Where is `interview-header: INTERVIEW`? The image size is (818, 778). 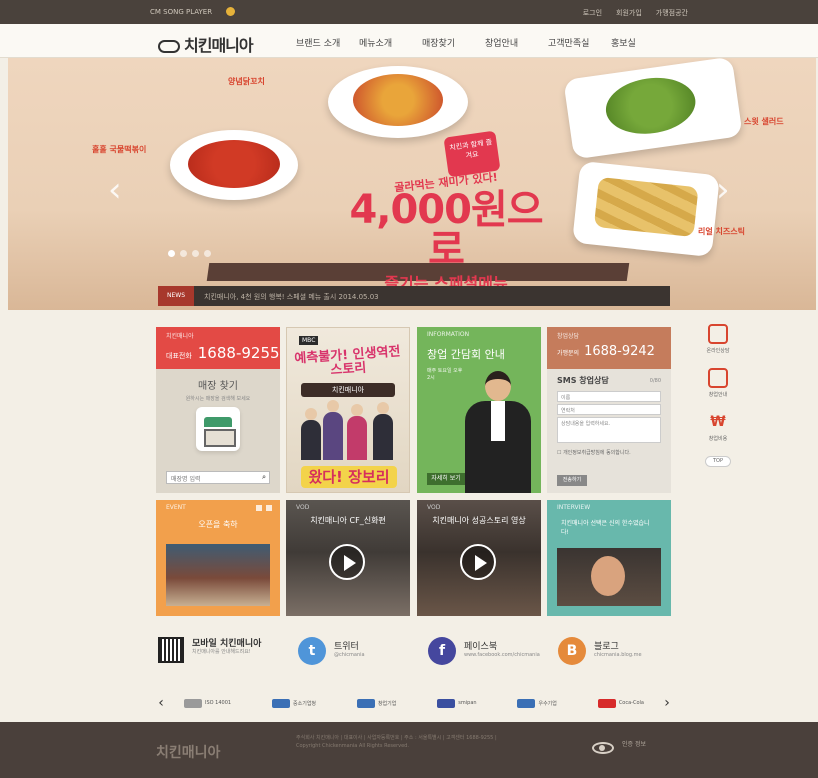
interview-header: INTERVIEW is located at coordinates (574, 507).